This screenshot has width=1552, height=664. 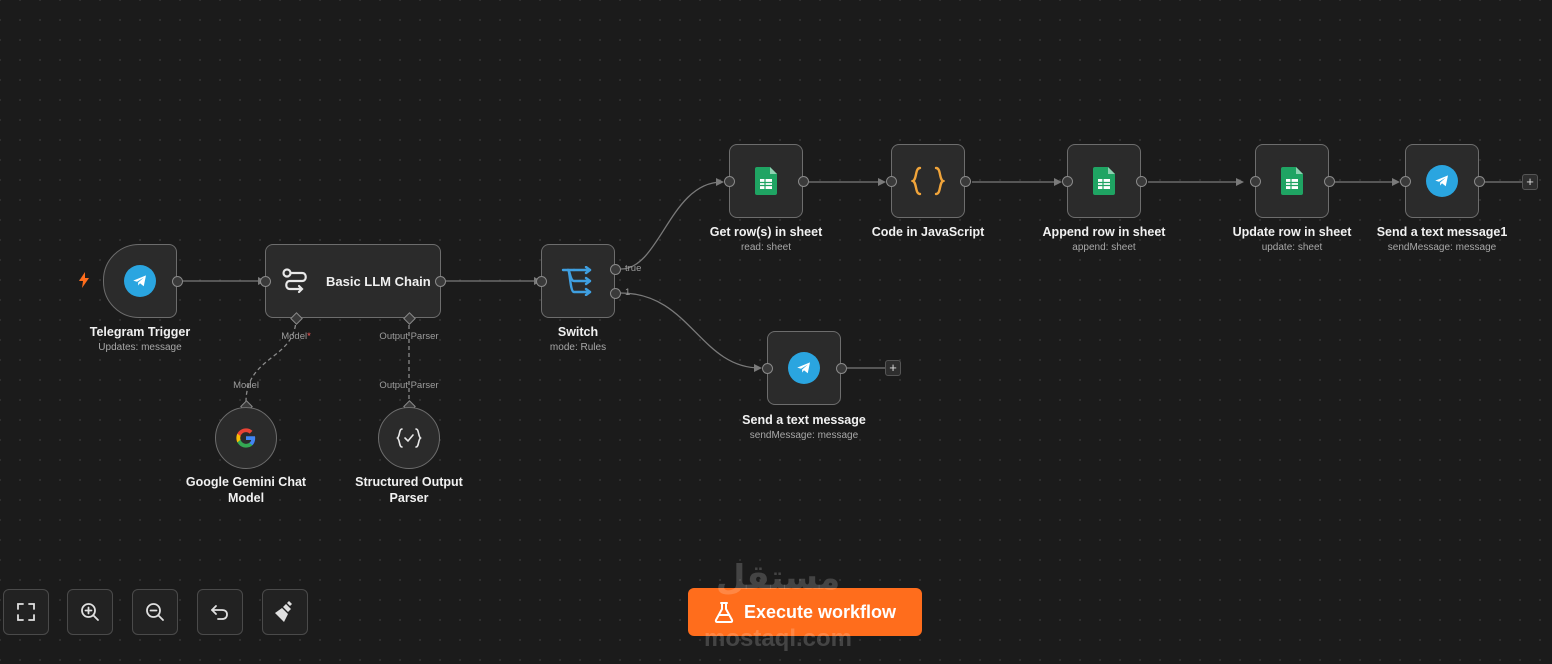 What do you see at coordinates (820, 611) in the screenshot?
I see `execute-button-label: Execute workflow` at bounding box center [820, 611].